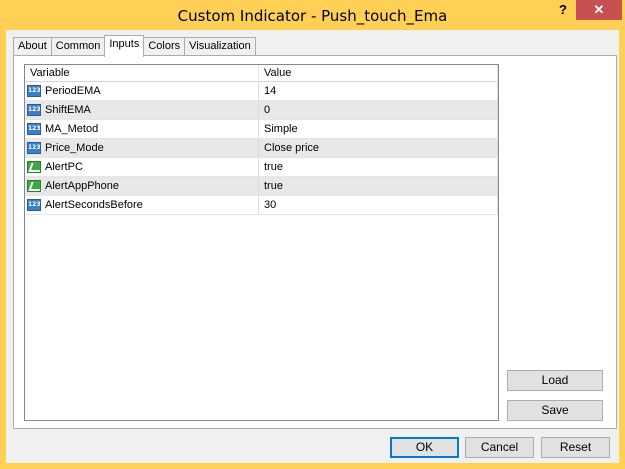 The height and width of the screenshot is (469, 625). I want to click on variable-cell: 123 ShiftEMA, so click(142, 110).